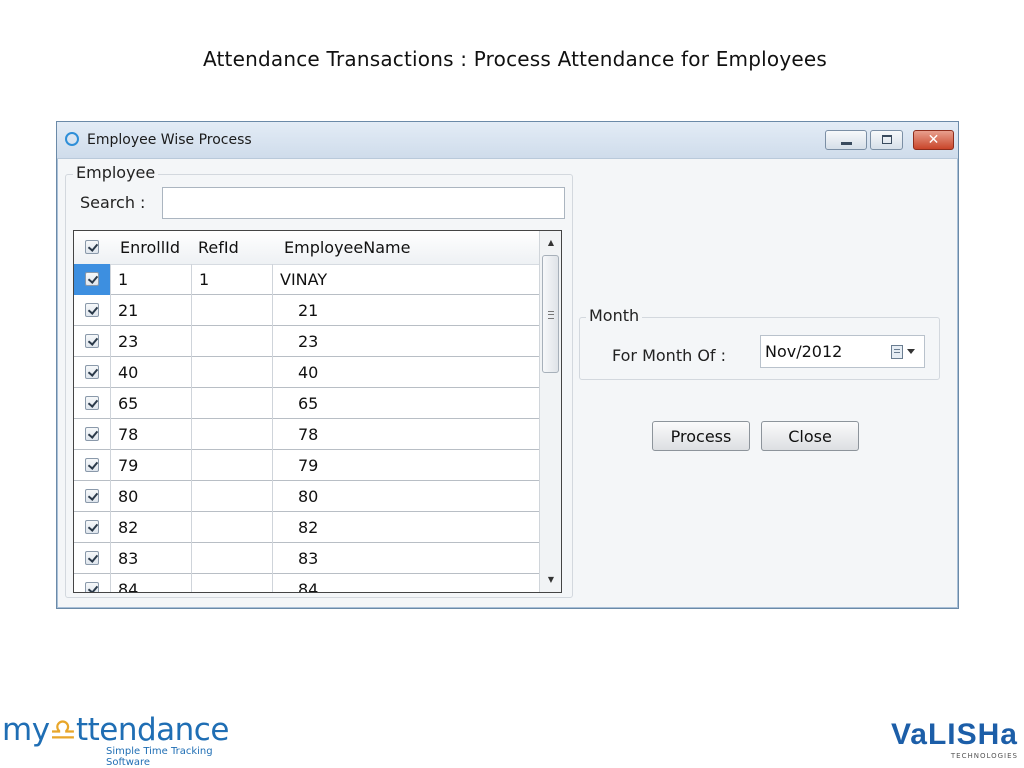 Image resolution: width=1024 pixels, height=768 pixels. What do you see at coordinates (405, 279) in the screenshot?
I see `cell-employeename: VINAY` at bounding box center [405, 279].